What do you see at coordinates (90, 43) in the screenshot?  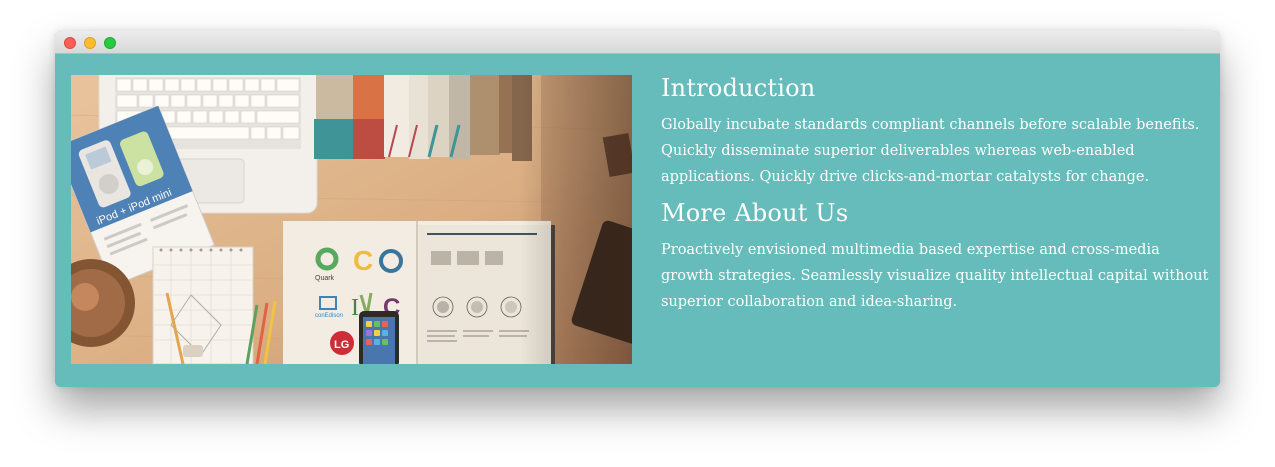 I see `minimize-window-button` at bounding box center [90, 43].